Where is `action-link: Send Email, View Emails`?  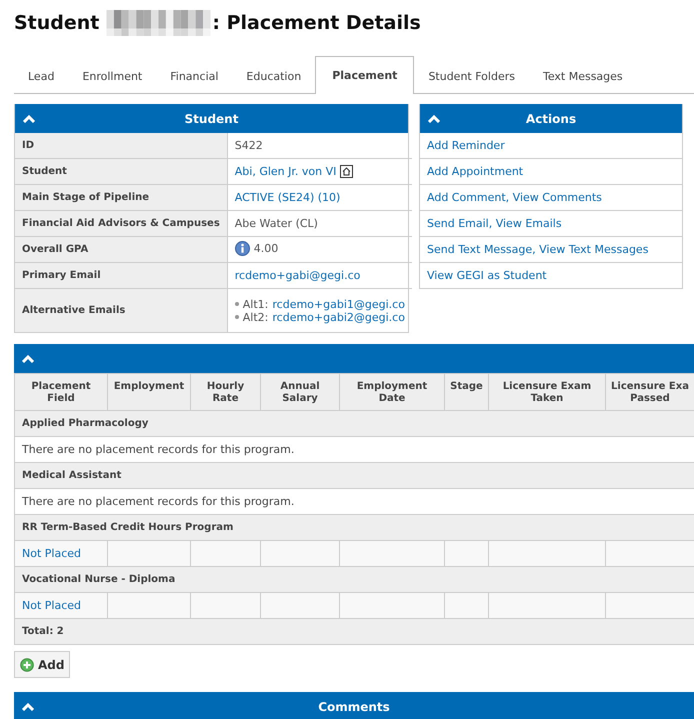 action-link: Send Email, View Emails is located at coordinates (494, 223).